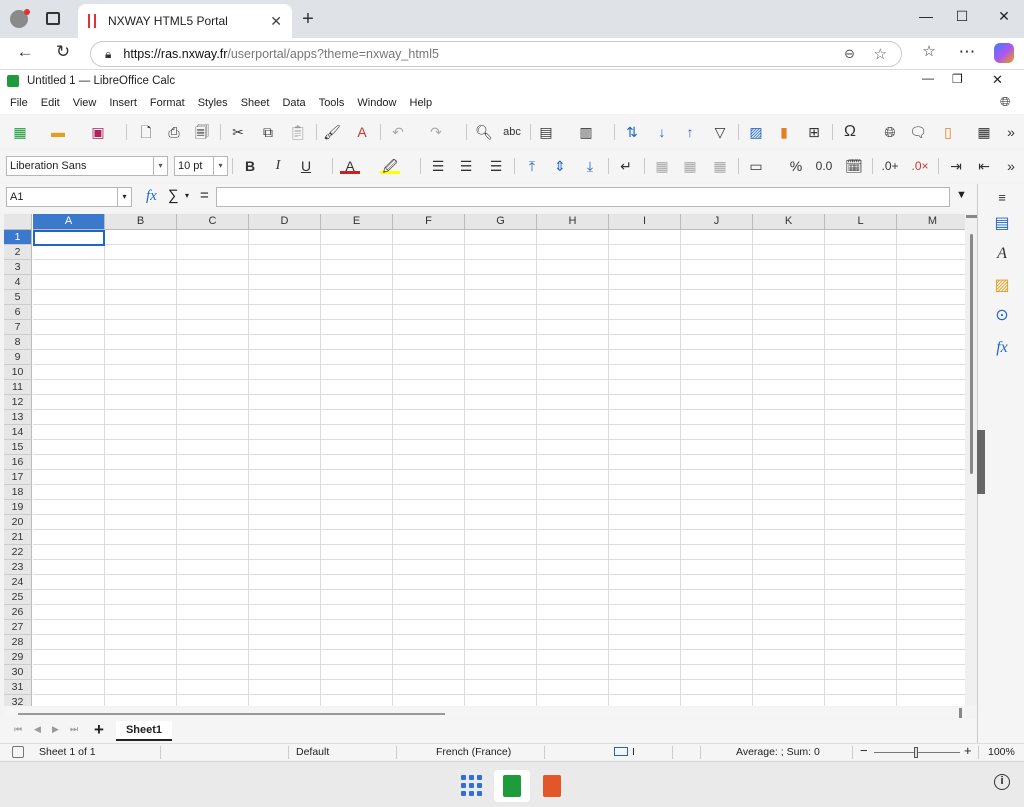 The image size is (1024, 807). I want to click on align-left-icon: ☰, so click(438, 166).